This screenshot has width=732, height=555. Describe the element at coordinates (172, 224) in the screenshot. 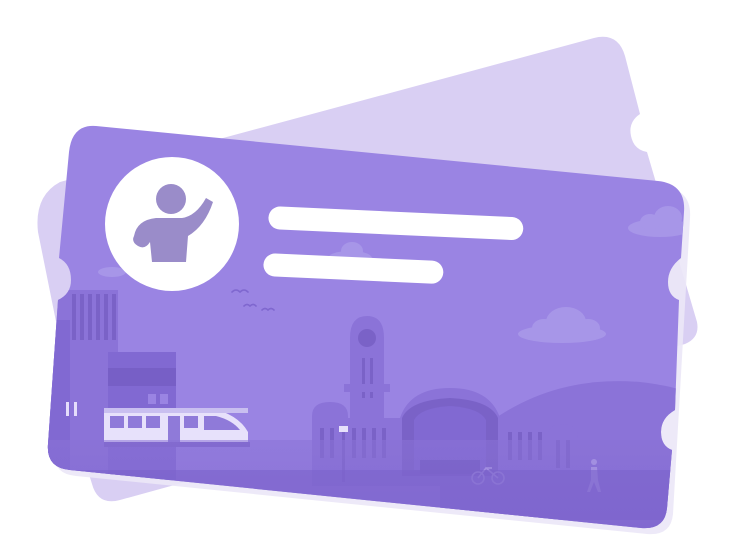

I see `avatar` at that location.